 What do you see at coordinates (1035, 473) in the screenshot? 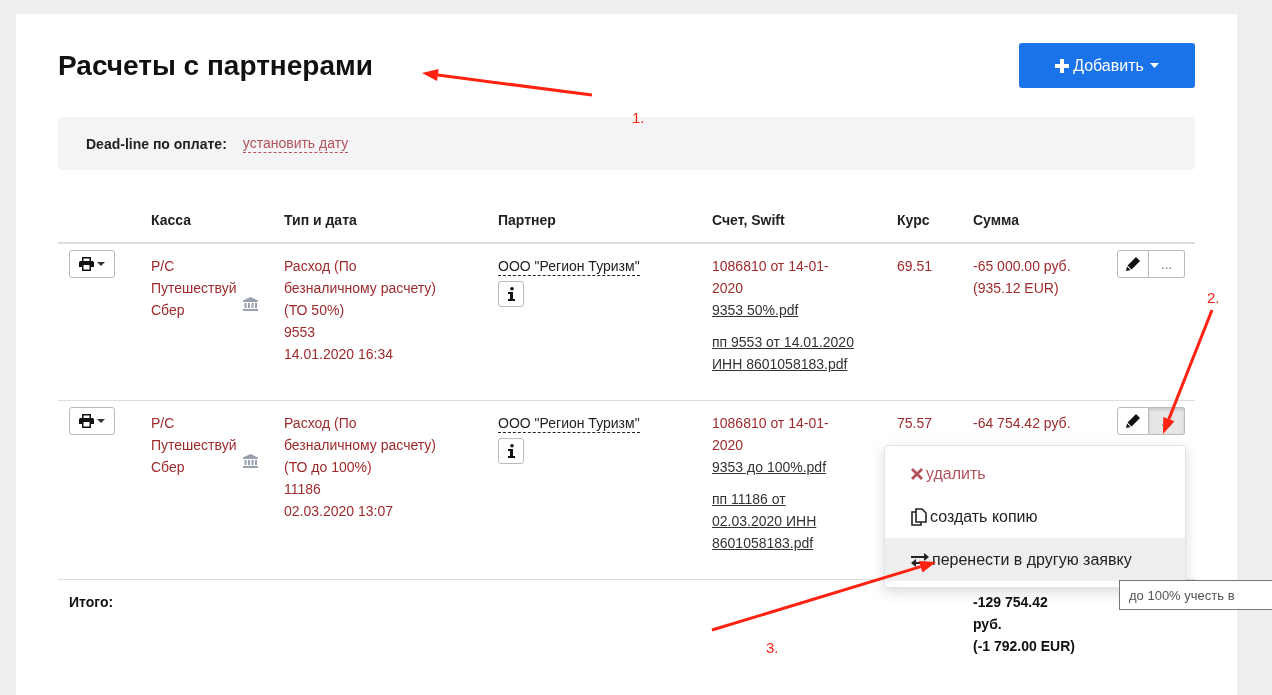
I see `menu-item: удалить` at bounding box center [1035, 473].